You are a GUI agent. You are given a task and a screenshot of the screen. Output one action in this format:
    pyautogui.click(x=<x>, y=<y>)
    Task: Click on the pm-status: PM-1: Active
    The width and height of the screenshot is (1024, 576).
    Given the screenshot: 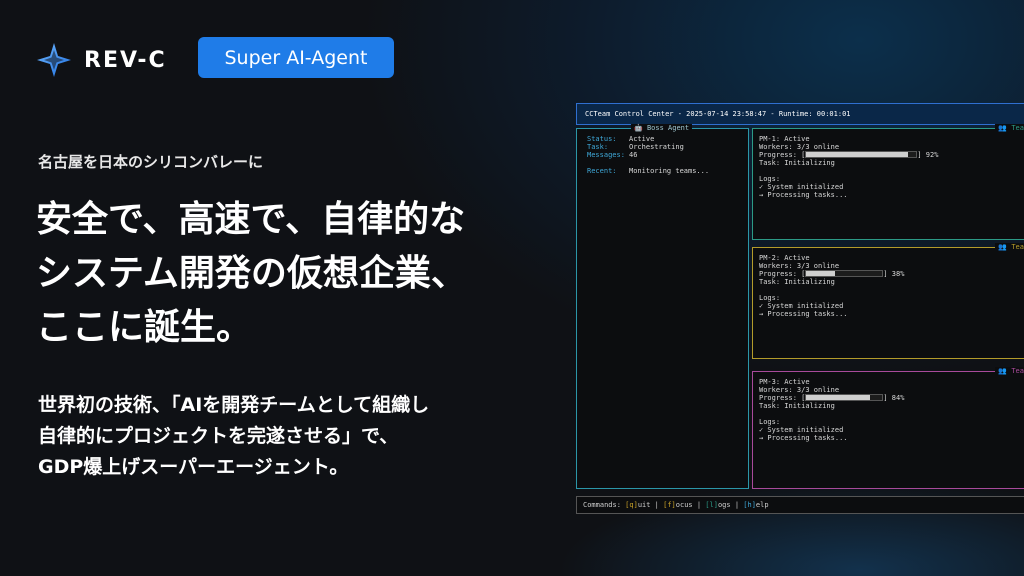 What is the action you would take?
    pyautogui.click(x=784, y=139)
    